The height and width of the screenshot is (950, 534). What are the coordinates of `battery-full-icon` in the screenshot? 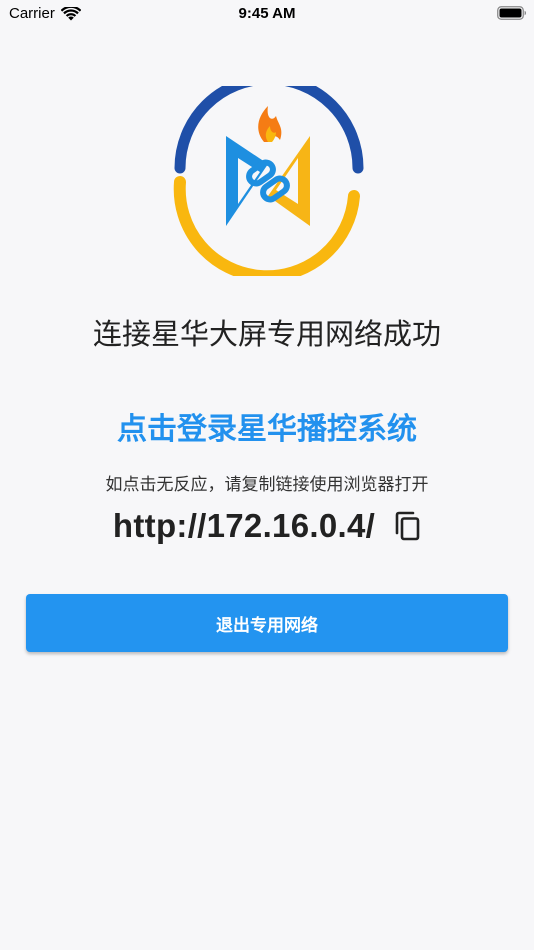 It's located at (512, 13).